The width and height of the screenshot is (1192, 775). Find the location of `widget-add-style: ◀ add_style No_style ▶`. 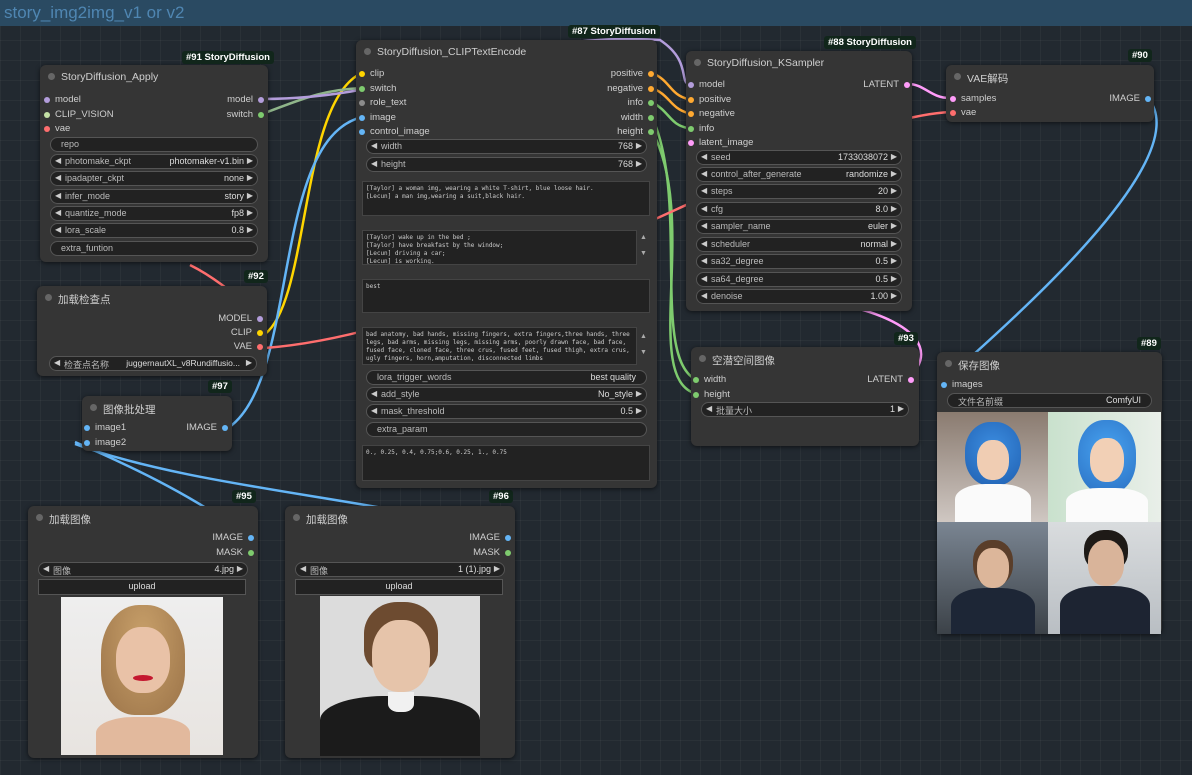

widget-add-style: ◀ add_style No_style ▶ is located at coordinates (506, 394).